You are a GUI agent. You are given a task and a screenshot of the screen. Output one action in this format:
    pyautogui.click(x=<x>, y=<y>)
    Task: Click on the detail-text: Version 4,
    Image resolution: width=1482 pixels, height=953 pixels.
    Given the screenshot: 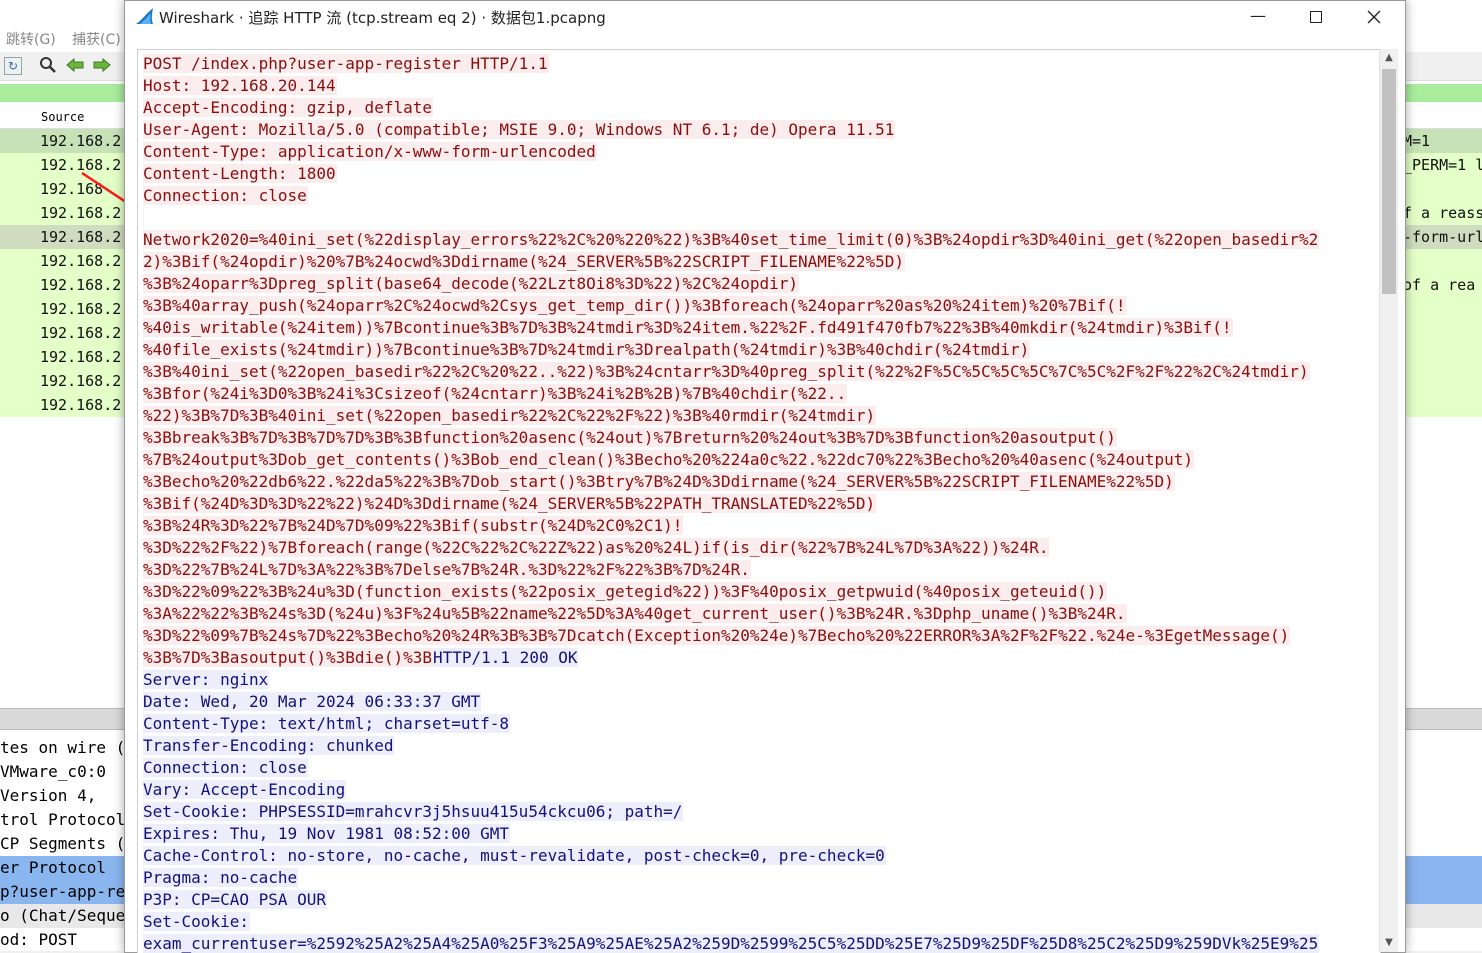 What is the action you would take?
    pyautogui.click(x=48, y=795)
    